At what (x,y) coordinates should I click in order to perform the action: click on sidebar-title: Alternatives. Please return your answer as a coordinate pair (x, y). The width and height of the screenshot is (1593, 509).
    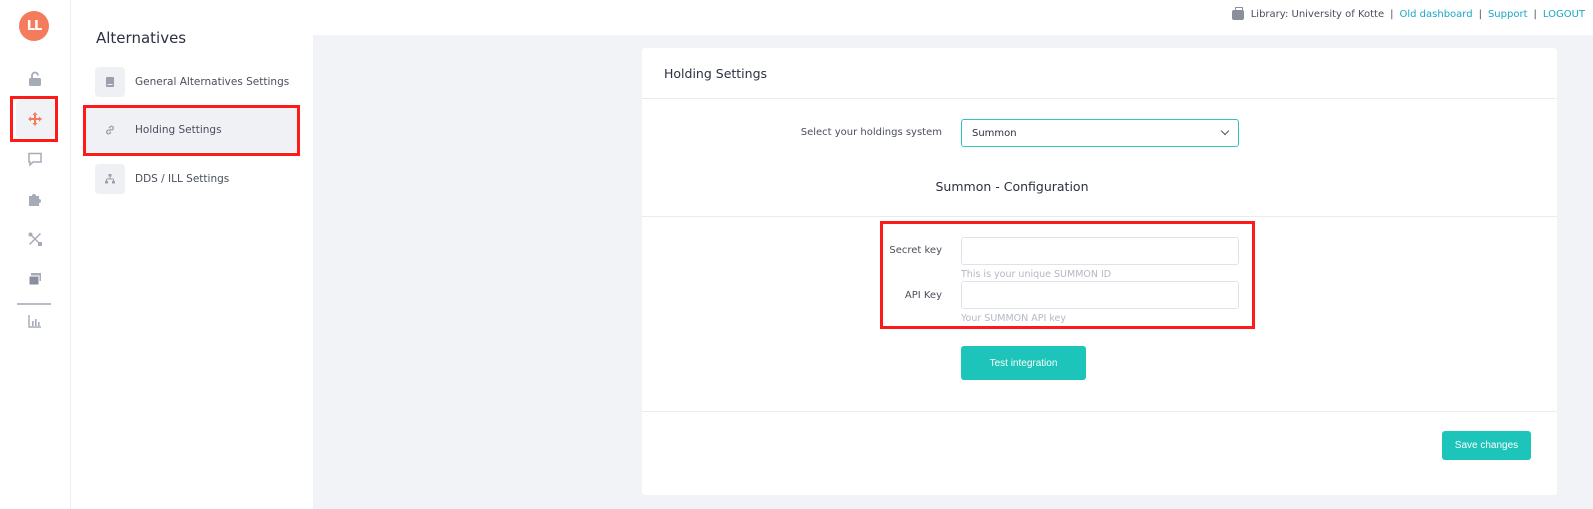
    Looking at the image, I should click on (141, 38).